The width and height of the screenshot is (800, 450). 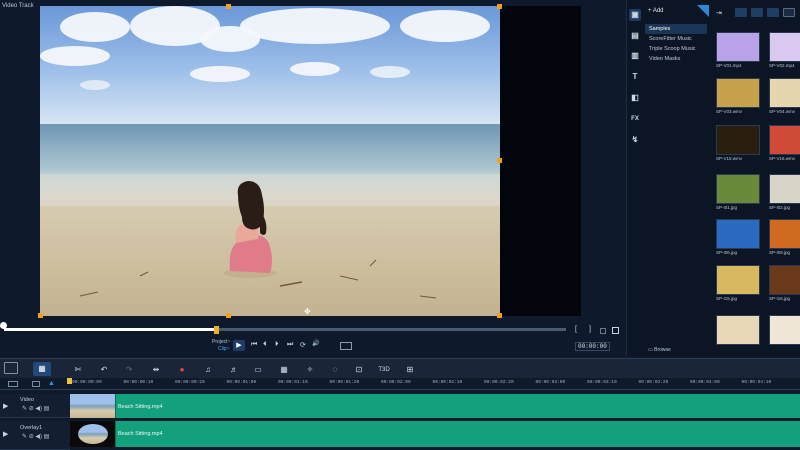 What do you see at coordinates (27, 400) in the screenshot?
I see `track-name-video: Video` at bounding box center [27, 400].